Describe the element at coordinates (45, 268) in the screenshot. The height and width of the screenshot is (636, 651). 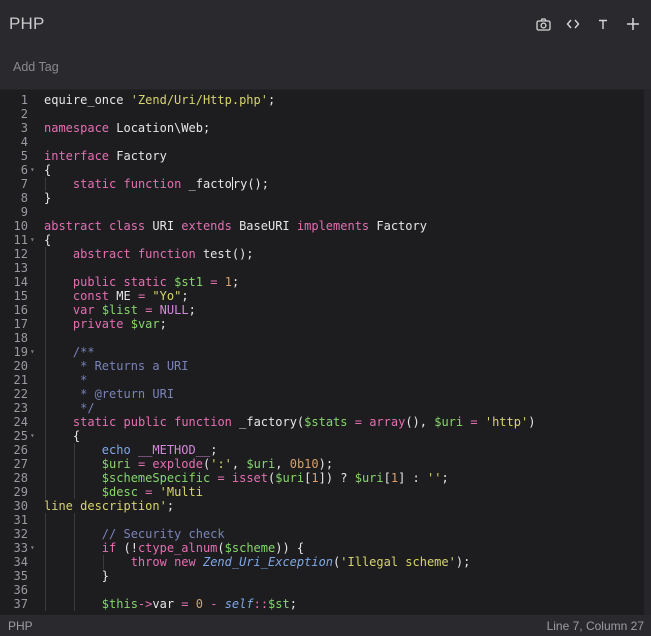
I see `indent-guide` at that location.